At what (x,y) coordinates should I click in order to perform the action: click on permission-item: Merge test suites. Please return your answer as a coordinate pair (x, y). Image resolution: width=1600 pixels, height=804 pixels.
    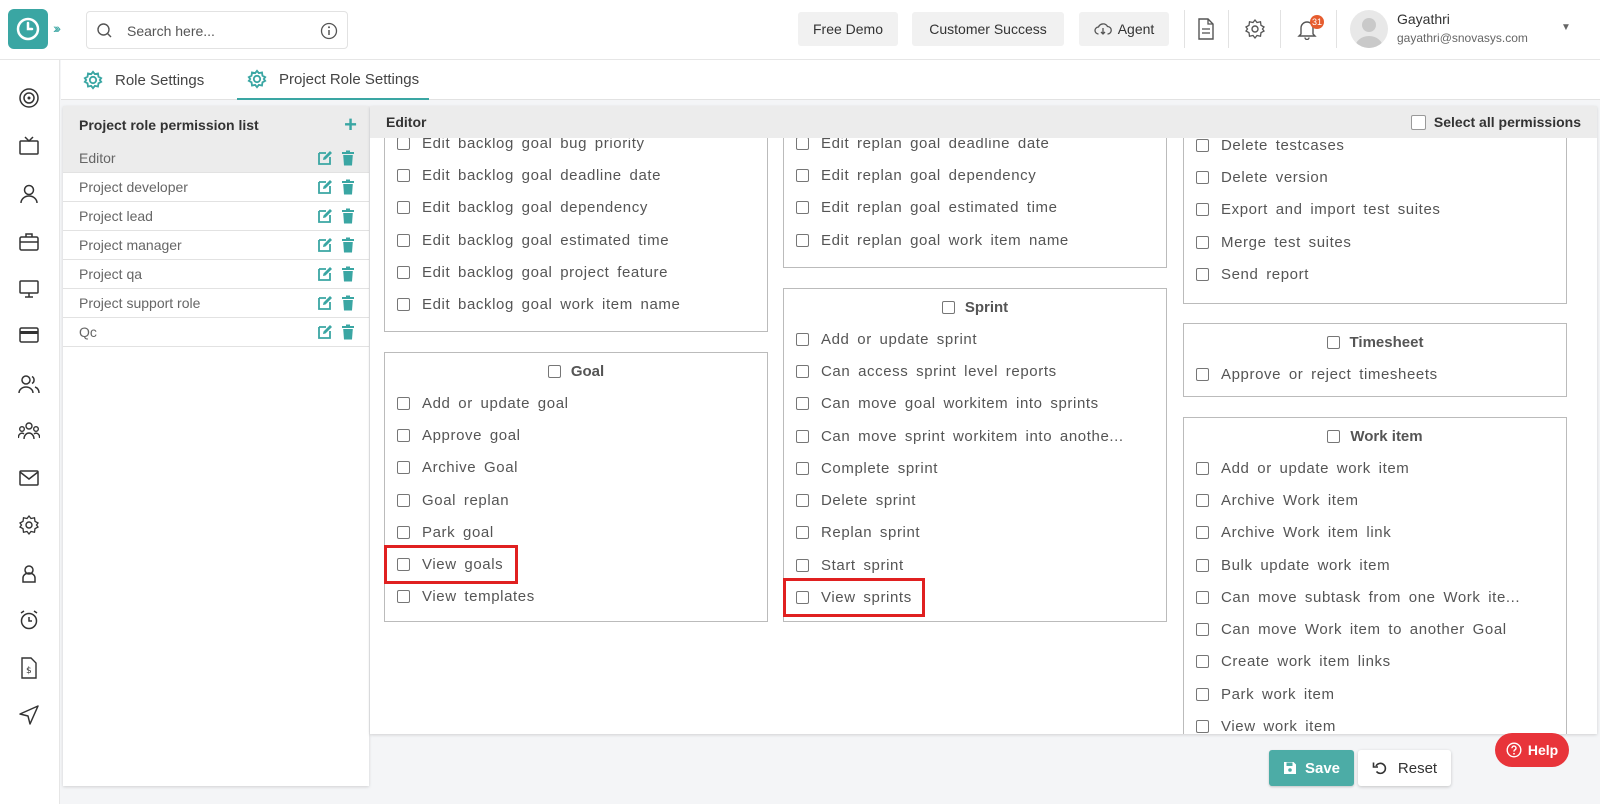
    Looking at the image, I should click on (1375, 242).